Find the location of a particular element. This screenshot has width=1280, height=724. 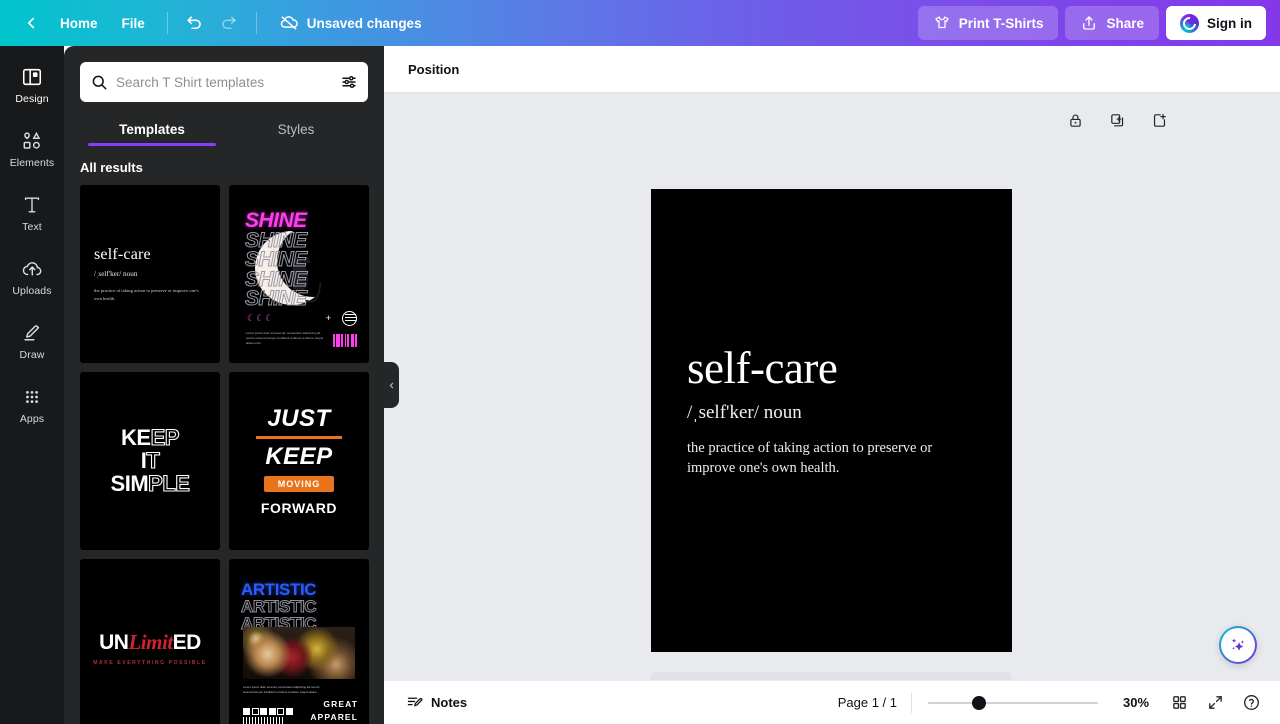

uploads-icon is located at coordinates (32, 268).